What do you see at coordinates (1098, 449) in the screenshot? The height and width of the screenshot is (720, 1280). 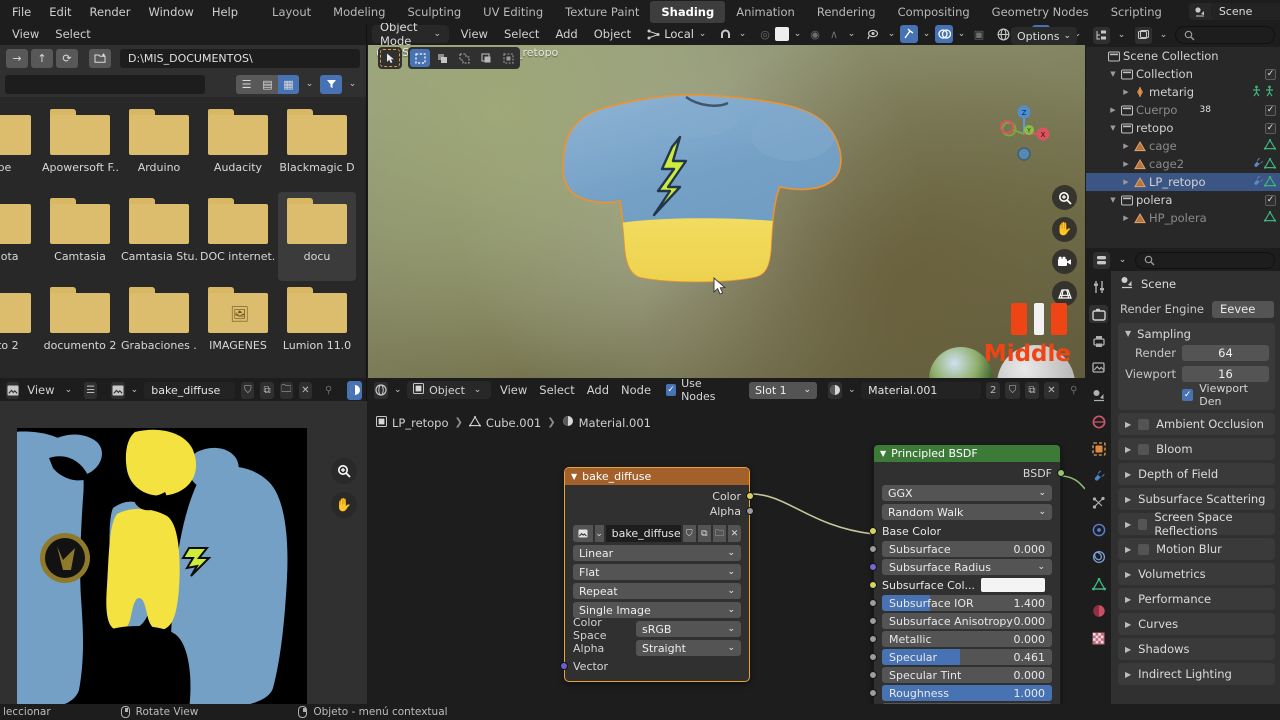 I see `object-icon` at bounding box center [1098, 449].